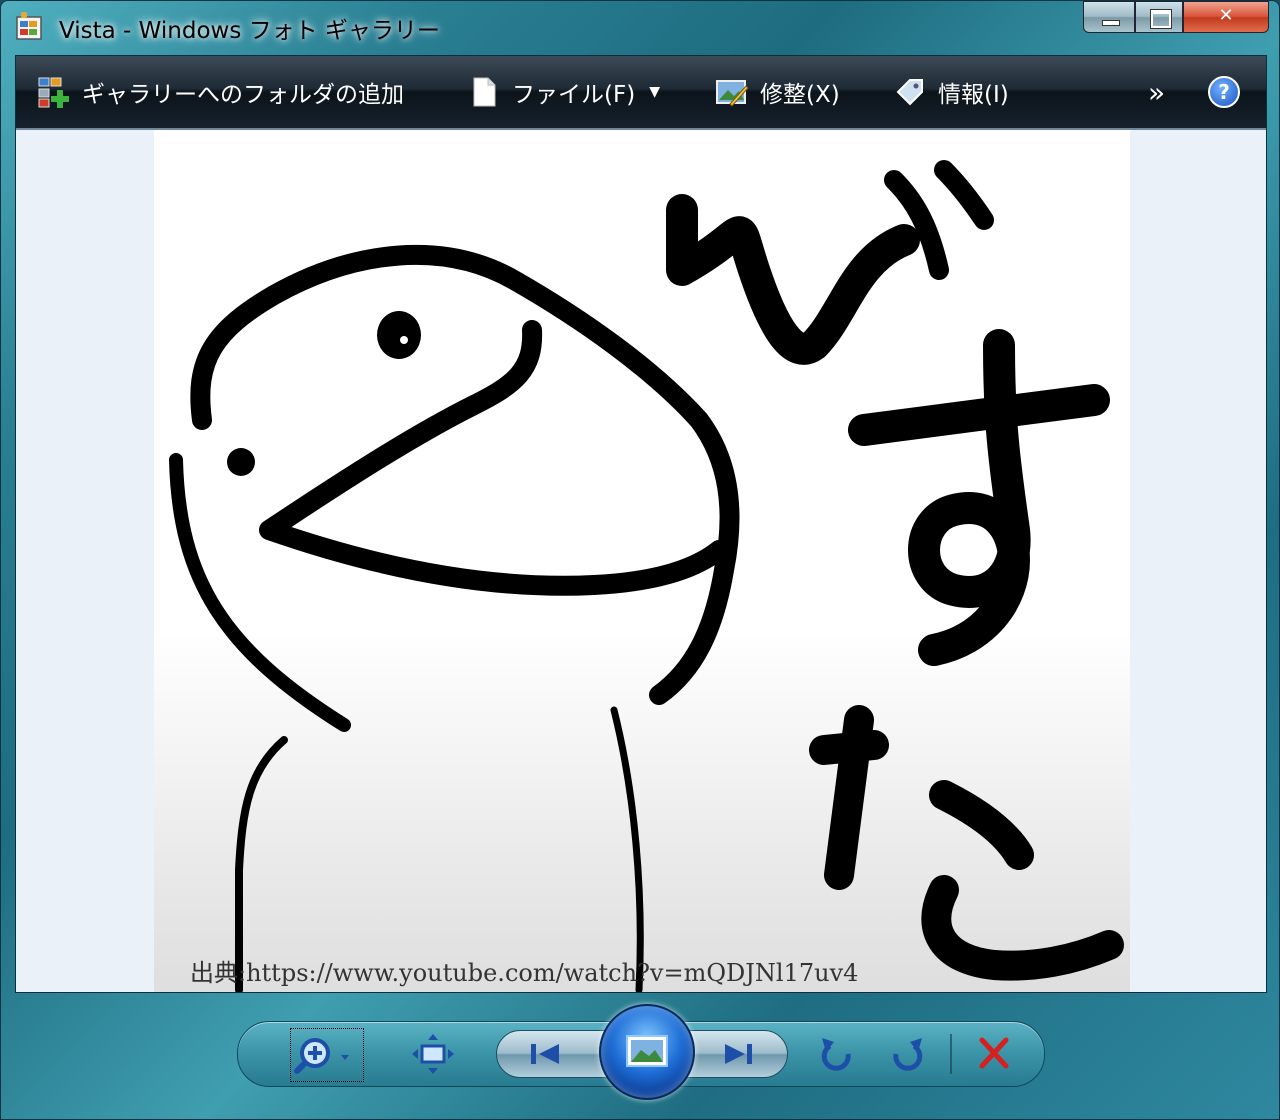 This screenshot has width=1280, height=1120. Describe the element at coordinates (399, 335) in the screenshot. I see `eye-large` at that location.